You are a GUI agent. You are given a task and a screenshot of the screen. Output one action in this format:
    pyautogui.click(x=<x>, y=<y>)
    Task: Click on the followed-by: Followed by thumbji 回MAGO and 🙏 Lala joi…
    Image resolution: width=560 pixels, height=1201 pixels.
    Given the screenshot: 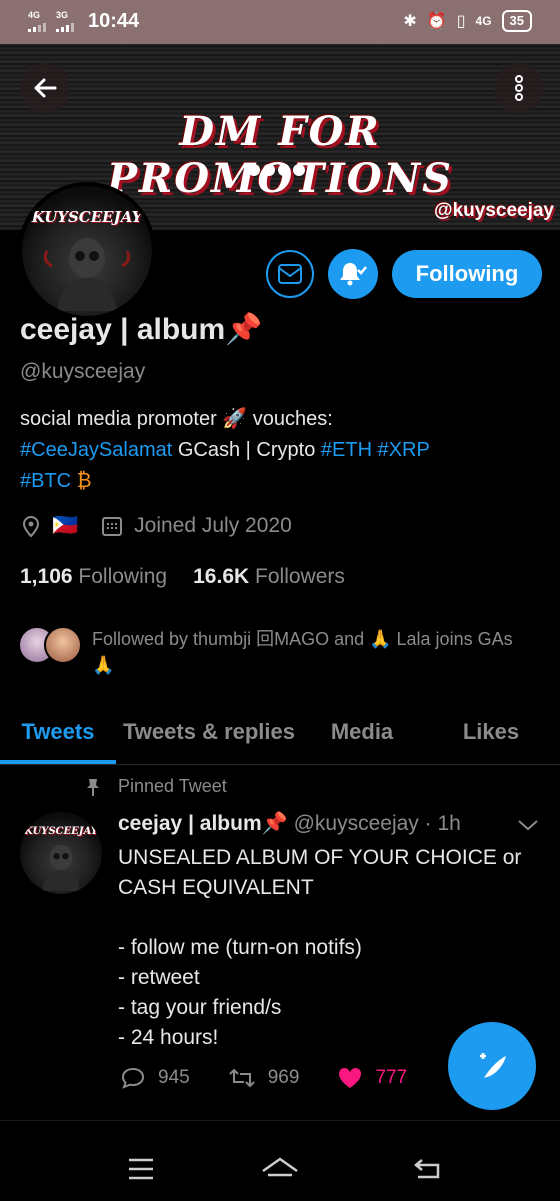 What is the action you would take?
    pyautogui.click(x=275, y=652)
    